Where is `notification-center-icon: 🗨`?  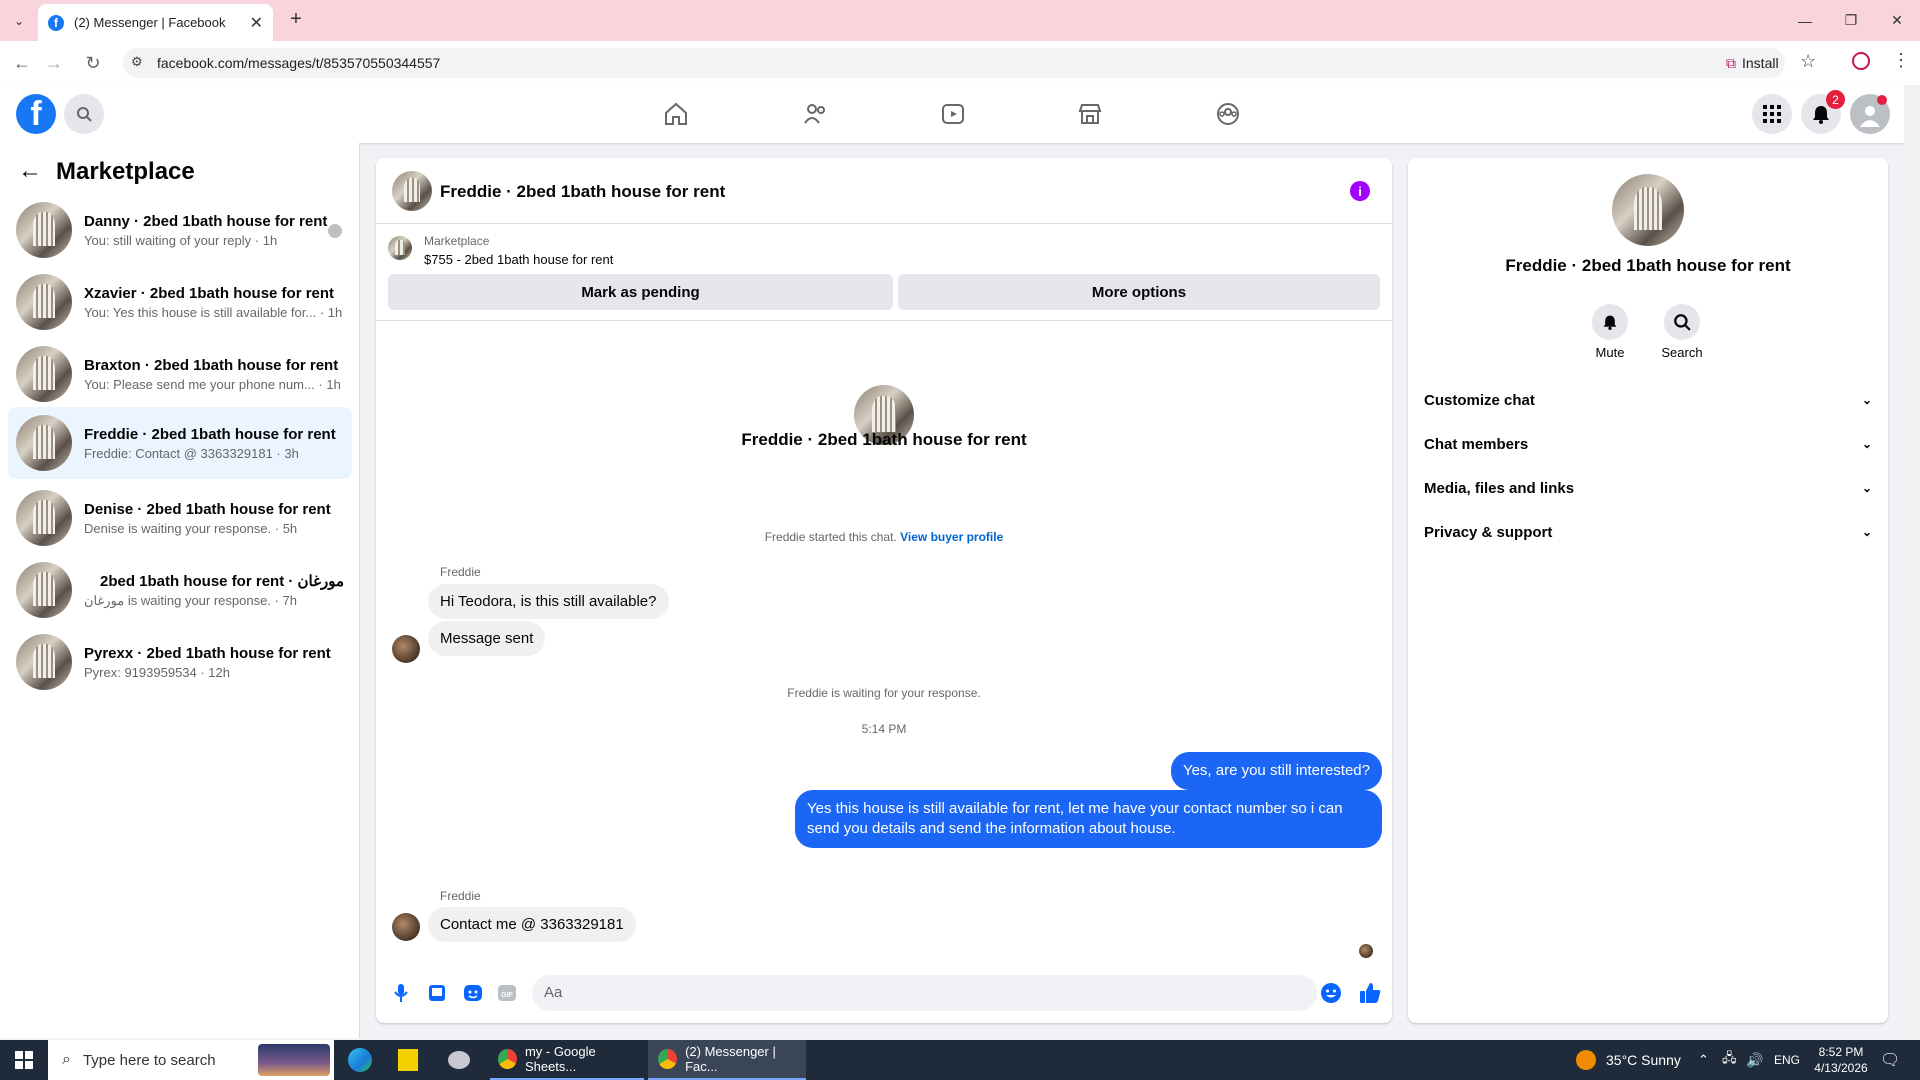 notification-center-icon: 🗨 is located at coordinates (1890, 1060).